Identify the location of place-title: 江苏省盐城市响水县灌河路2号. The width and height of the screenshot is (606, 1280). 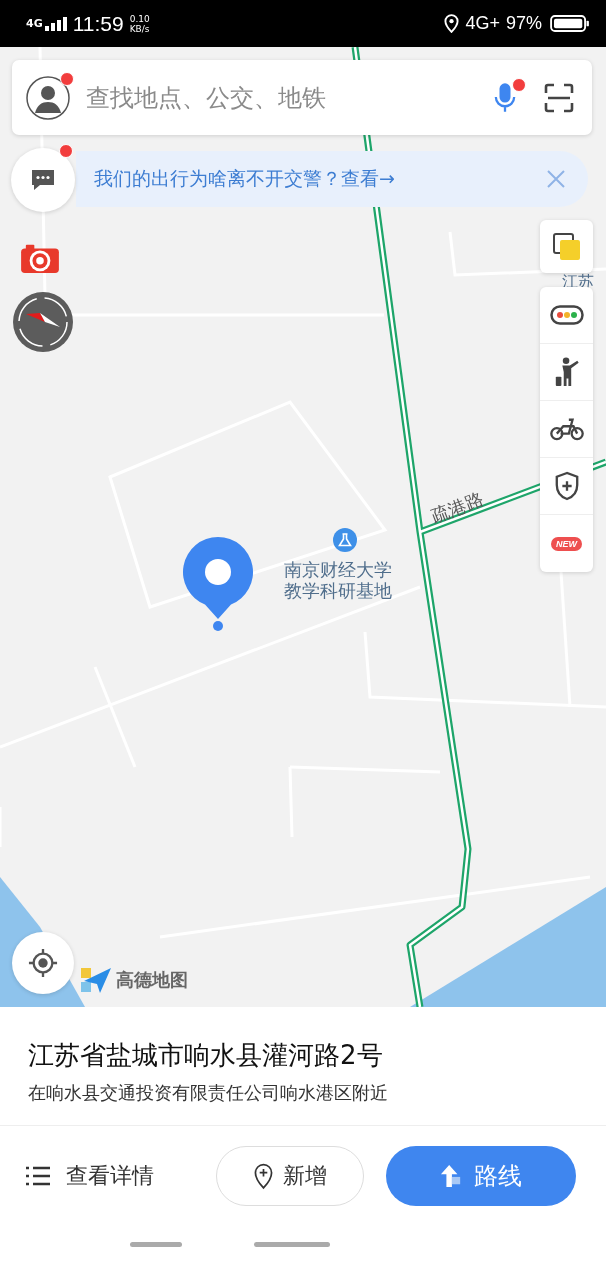
(206, 1055).